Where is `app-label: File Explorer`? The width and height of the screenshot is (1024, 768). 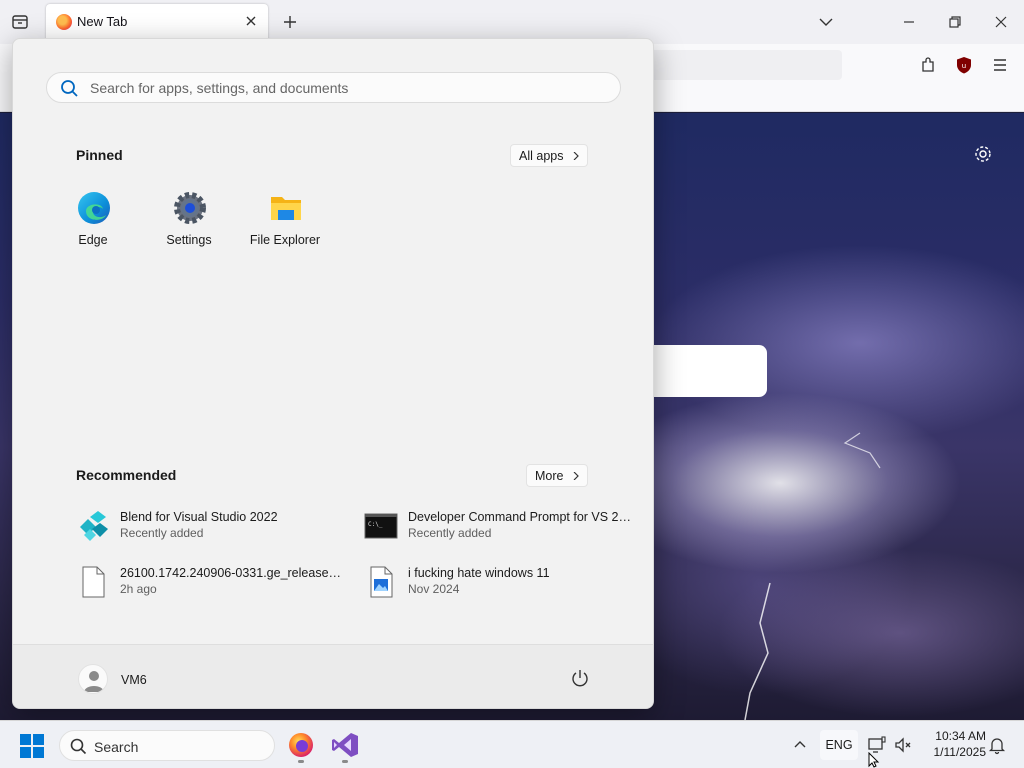
app-label: File Explorer is located at coordinates (285, 240).